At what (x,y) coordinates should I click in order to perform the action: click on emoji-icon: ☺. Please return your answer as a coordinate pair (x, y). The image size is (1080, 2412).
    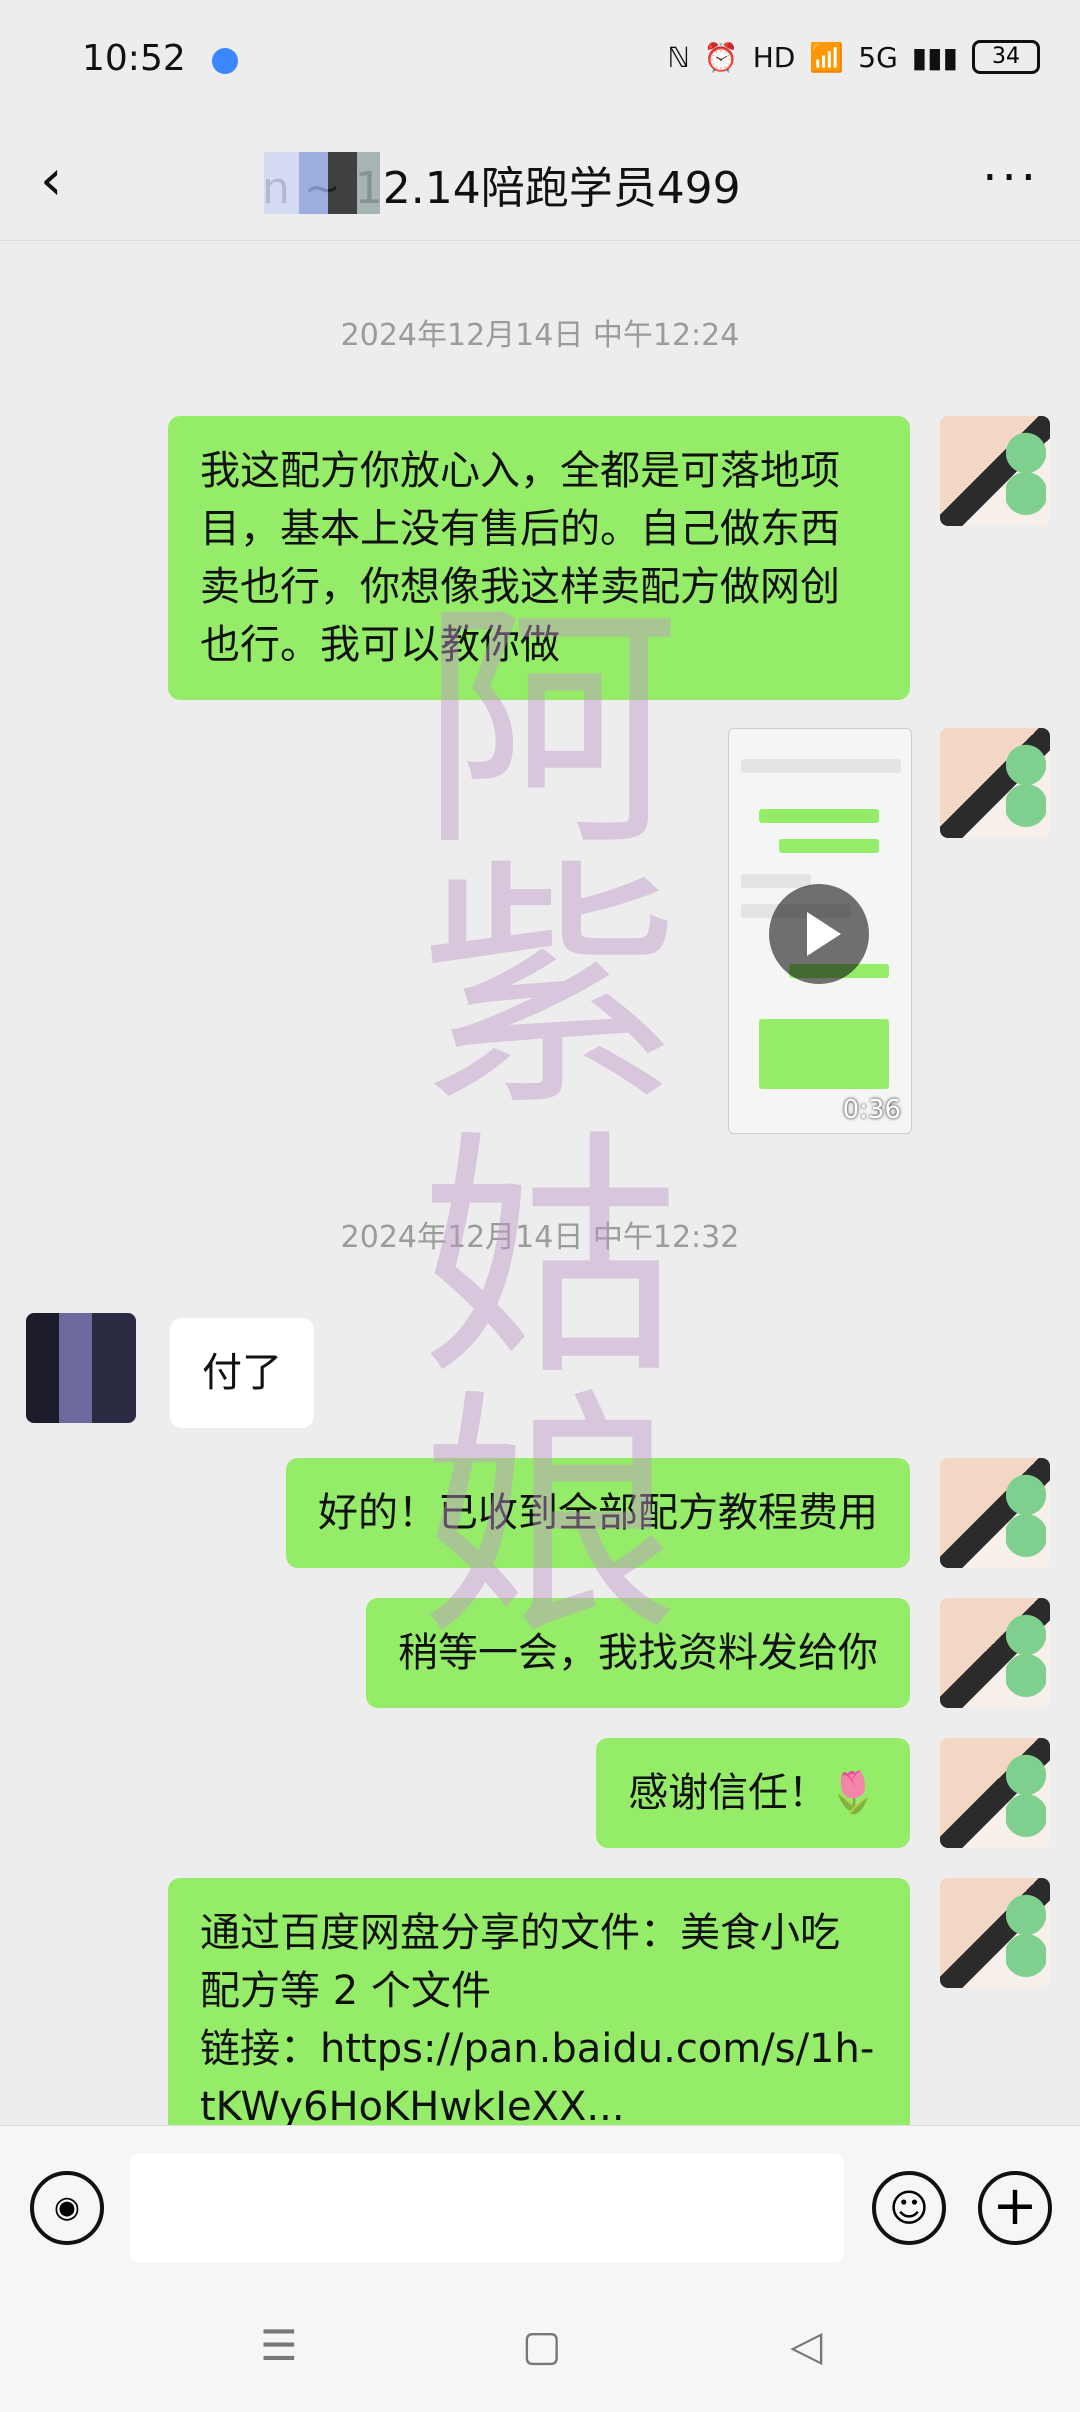
    Looking at the image, I should click on (909, 2208).